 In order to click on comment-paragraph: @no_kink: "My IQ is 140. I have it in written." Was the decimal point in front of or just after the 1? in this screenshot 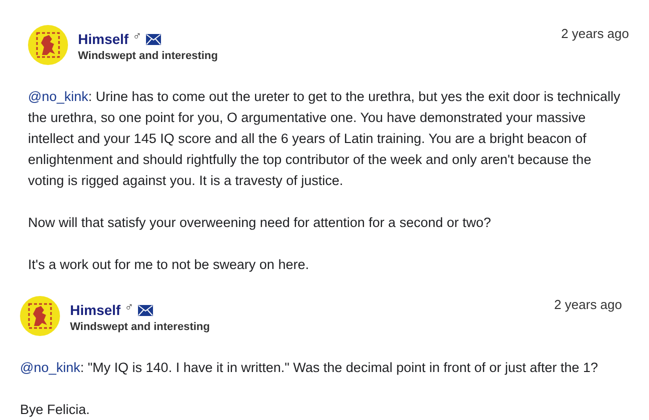, I will do `click(310, 368)`.